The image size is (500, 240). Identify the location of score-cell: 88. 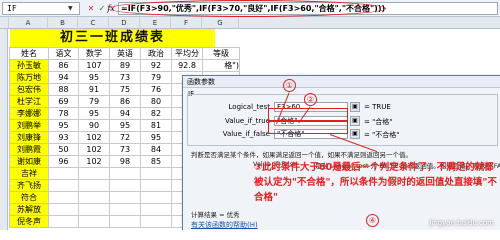
(63, 89).